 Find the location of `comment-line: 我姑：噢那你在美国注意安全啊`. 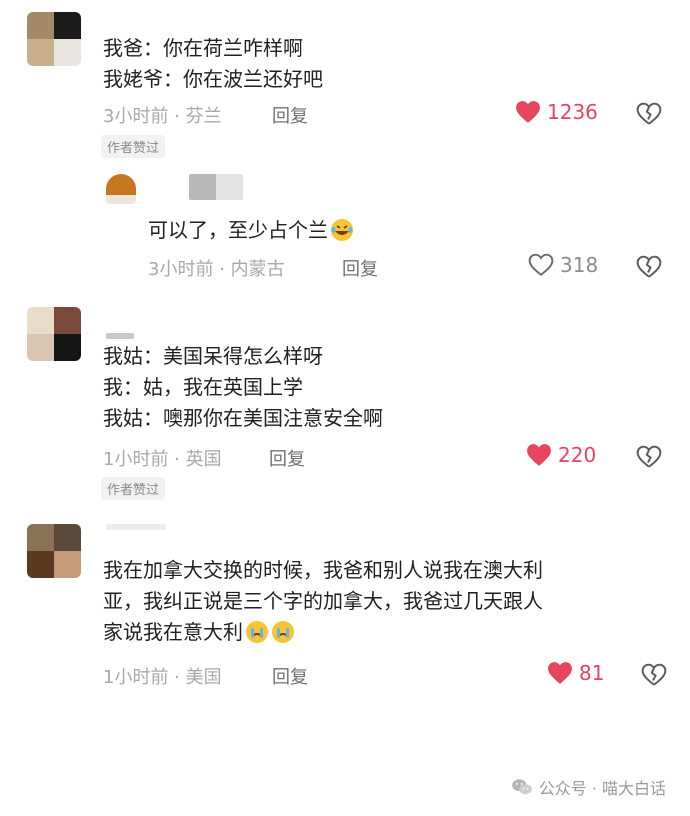

comment-line: 我姑：噢那你在美国注意安全啊 is located at coordinates (243, 418).